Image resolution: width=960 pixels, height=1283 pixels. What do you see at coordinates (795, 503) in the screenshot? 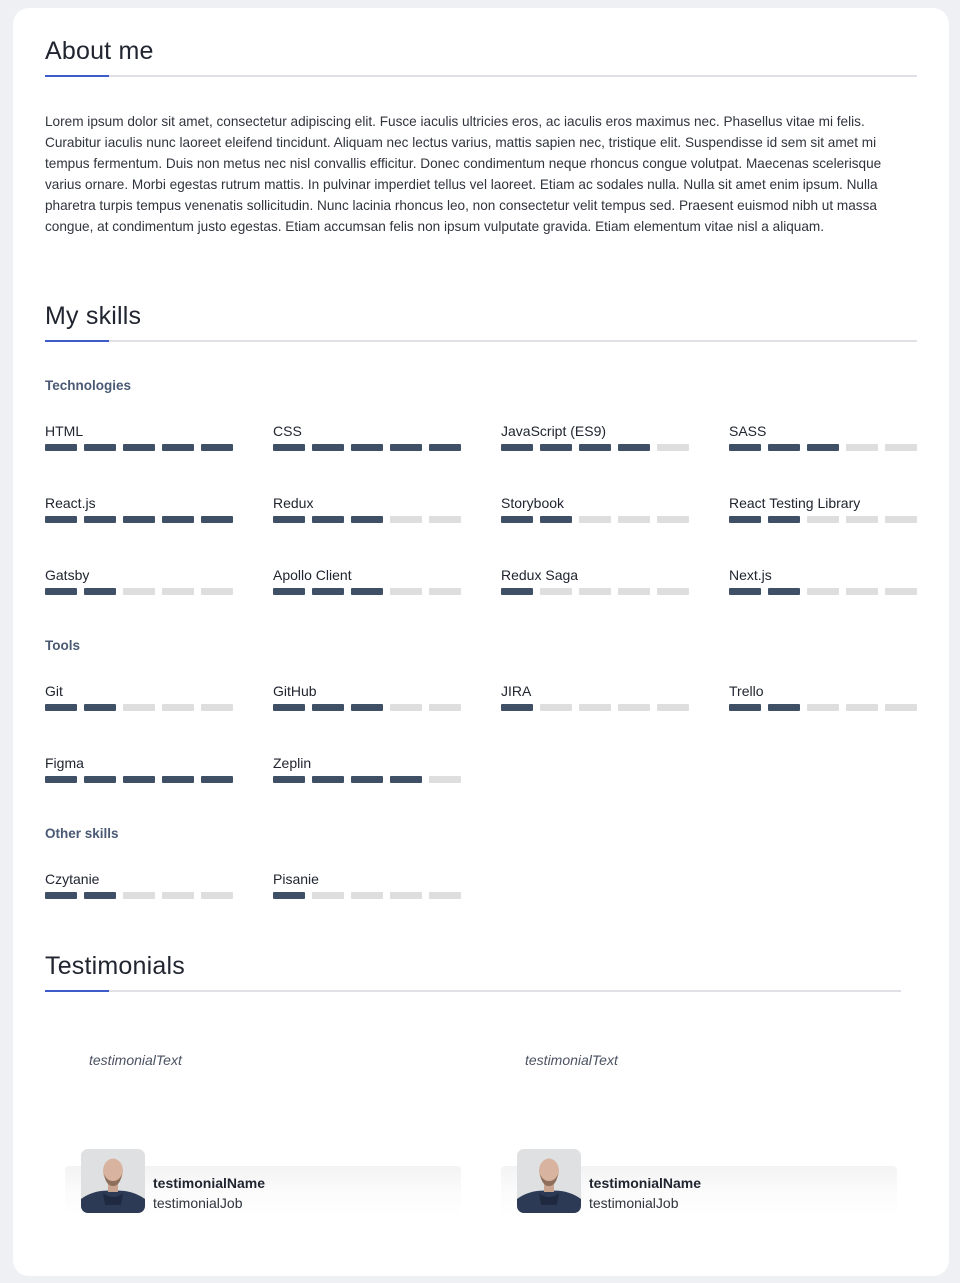
I see `skill-name: React Testing Library` at bounding box center [795, 503].